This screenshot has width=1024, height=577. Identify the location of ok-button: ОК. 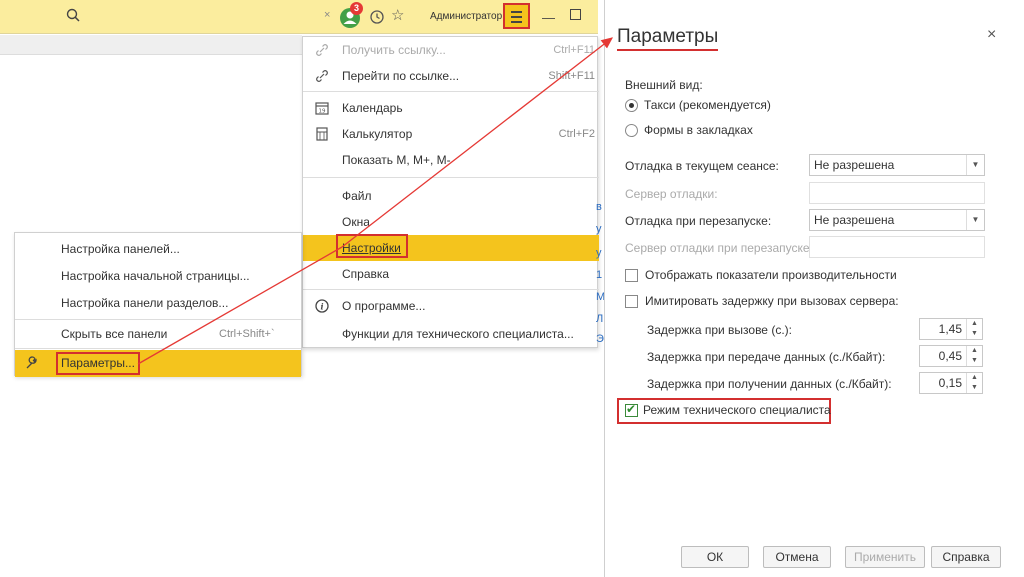
(715, 557).